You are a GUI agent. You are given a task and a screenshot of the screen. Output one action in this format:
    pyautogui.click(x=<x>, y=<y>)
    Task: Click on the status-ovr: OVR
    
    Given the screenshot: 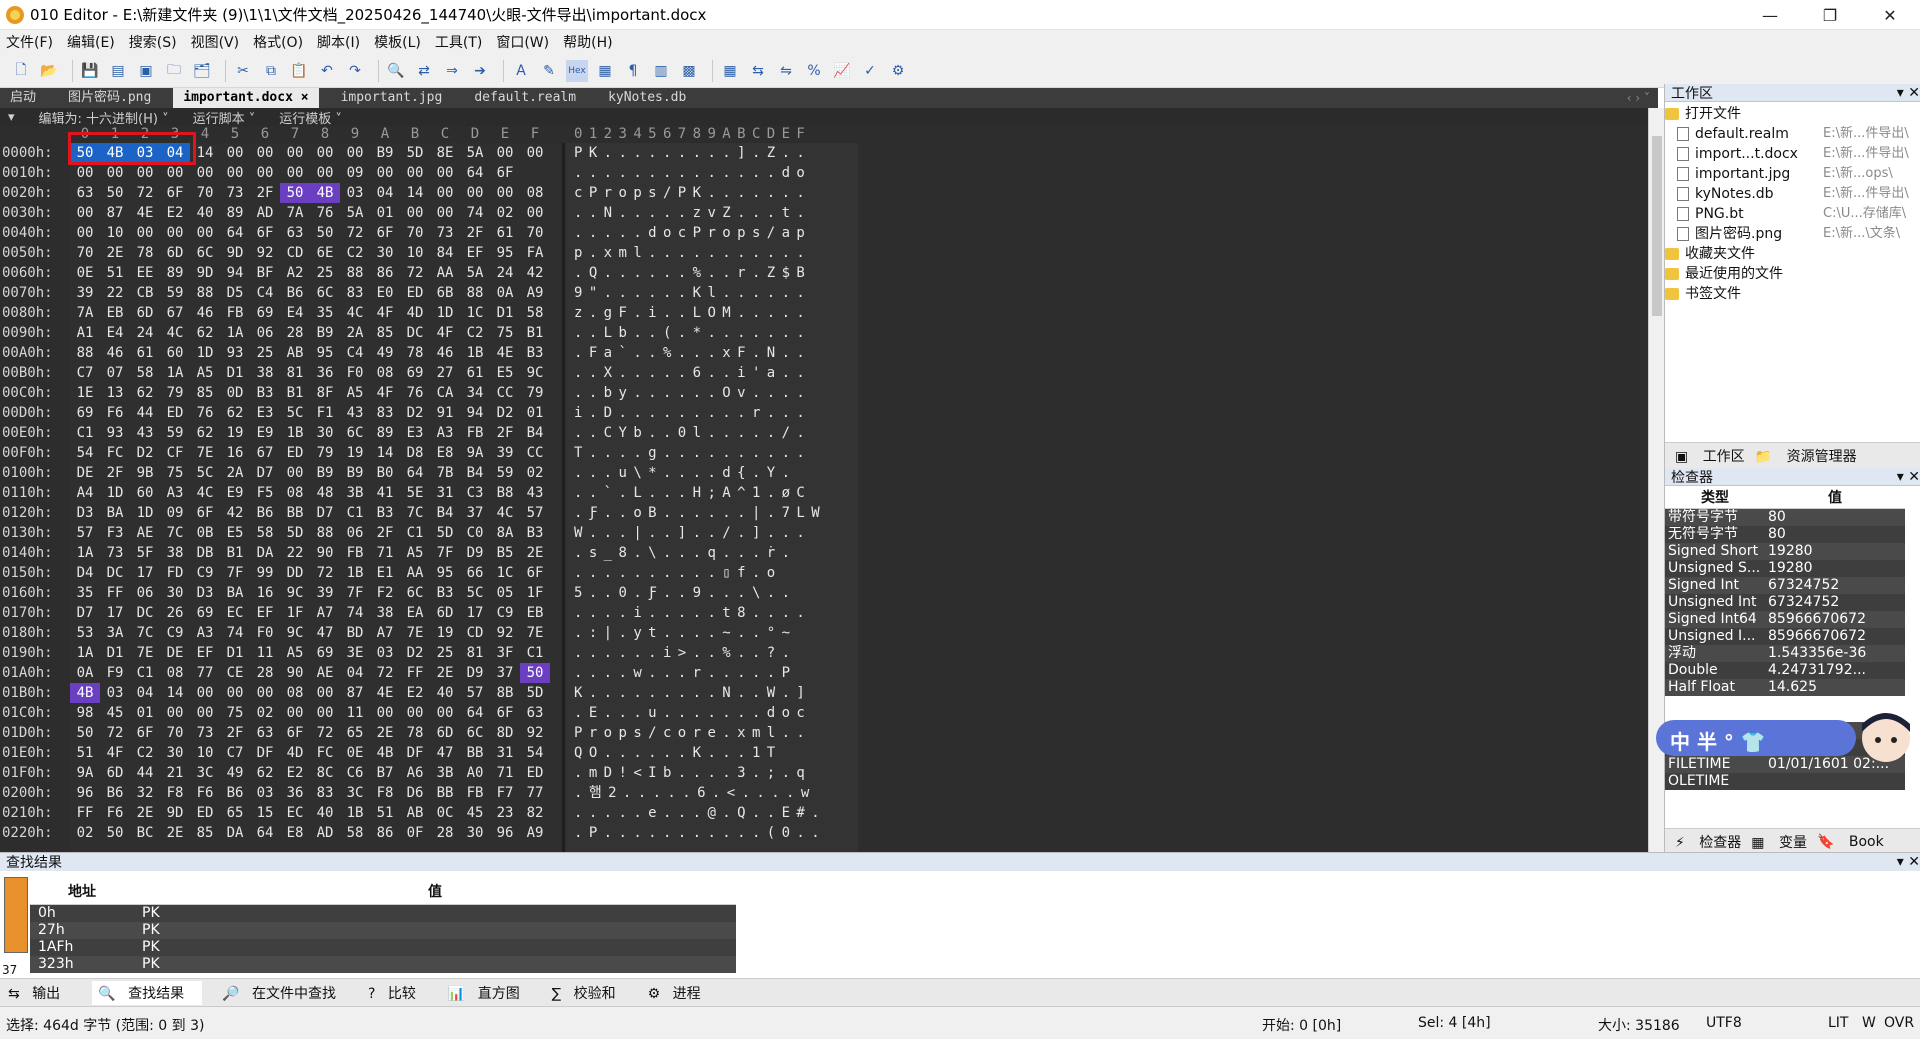 What is the action you would take?
    pyautogui.click(x=1899, y=1023)
    